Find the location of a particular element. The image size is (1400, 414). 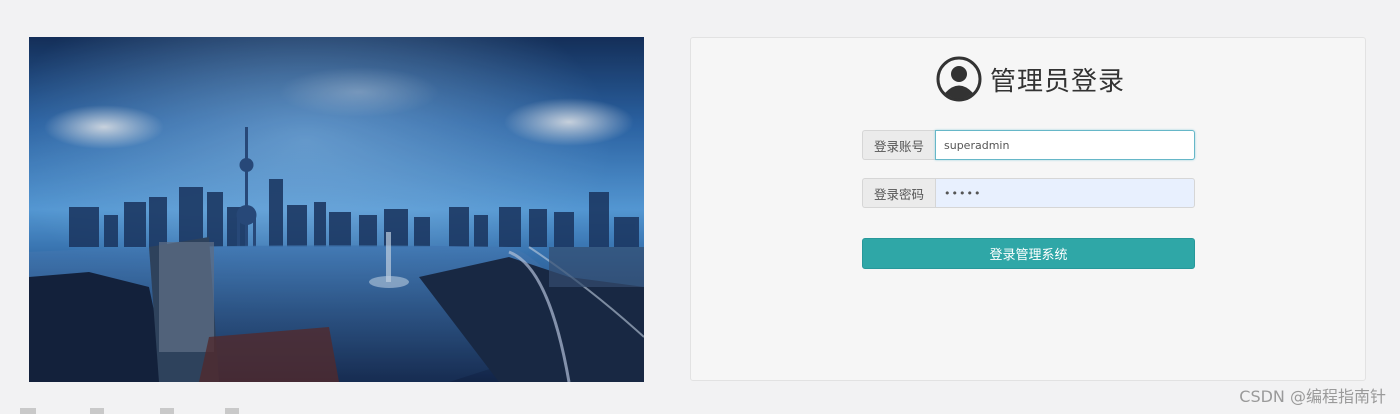

password-field-group: 登录密码 is located at coordinates (1028, 193).